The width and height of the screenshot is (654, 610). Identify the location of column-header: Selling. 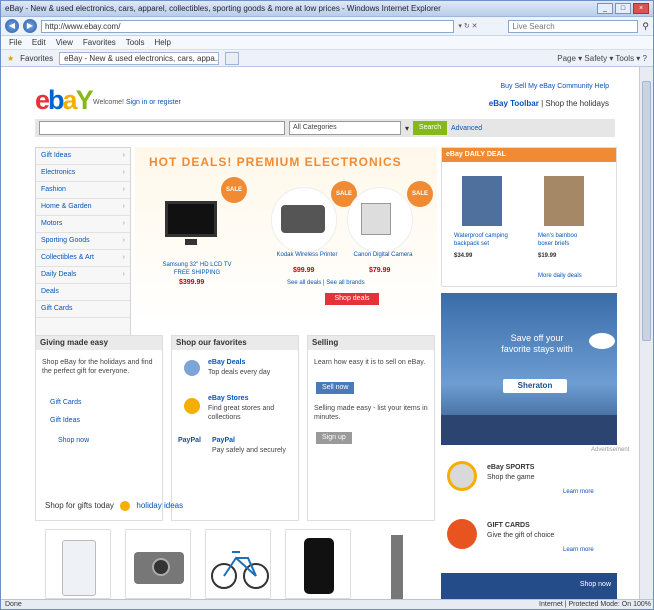
(371, 343).